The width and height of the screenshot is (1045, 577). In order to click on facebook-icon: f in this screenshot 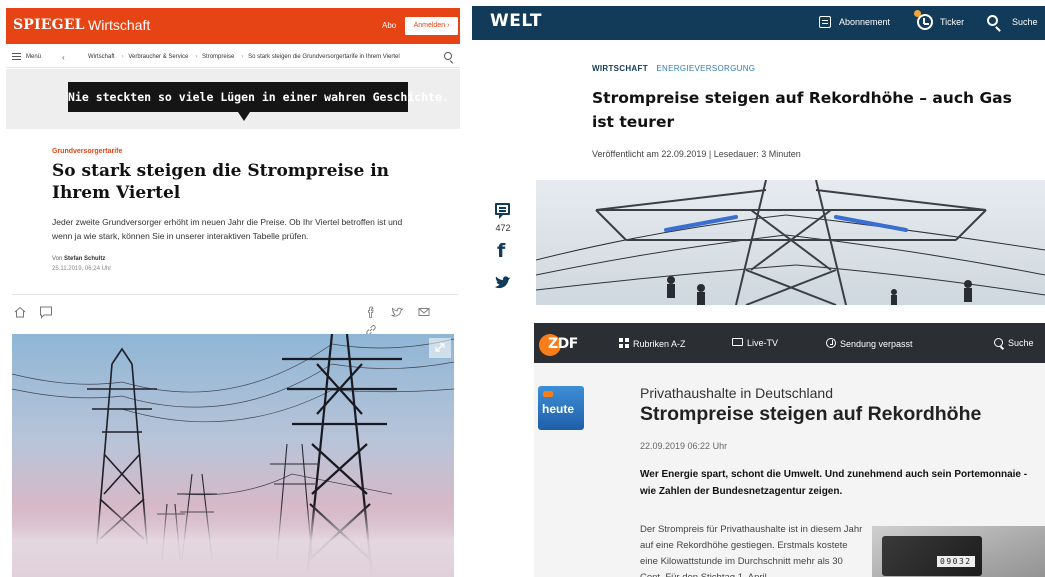, I will do `click(501, 251)`.